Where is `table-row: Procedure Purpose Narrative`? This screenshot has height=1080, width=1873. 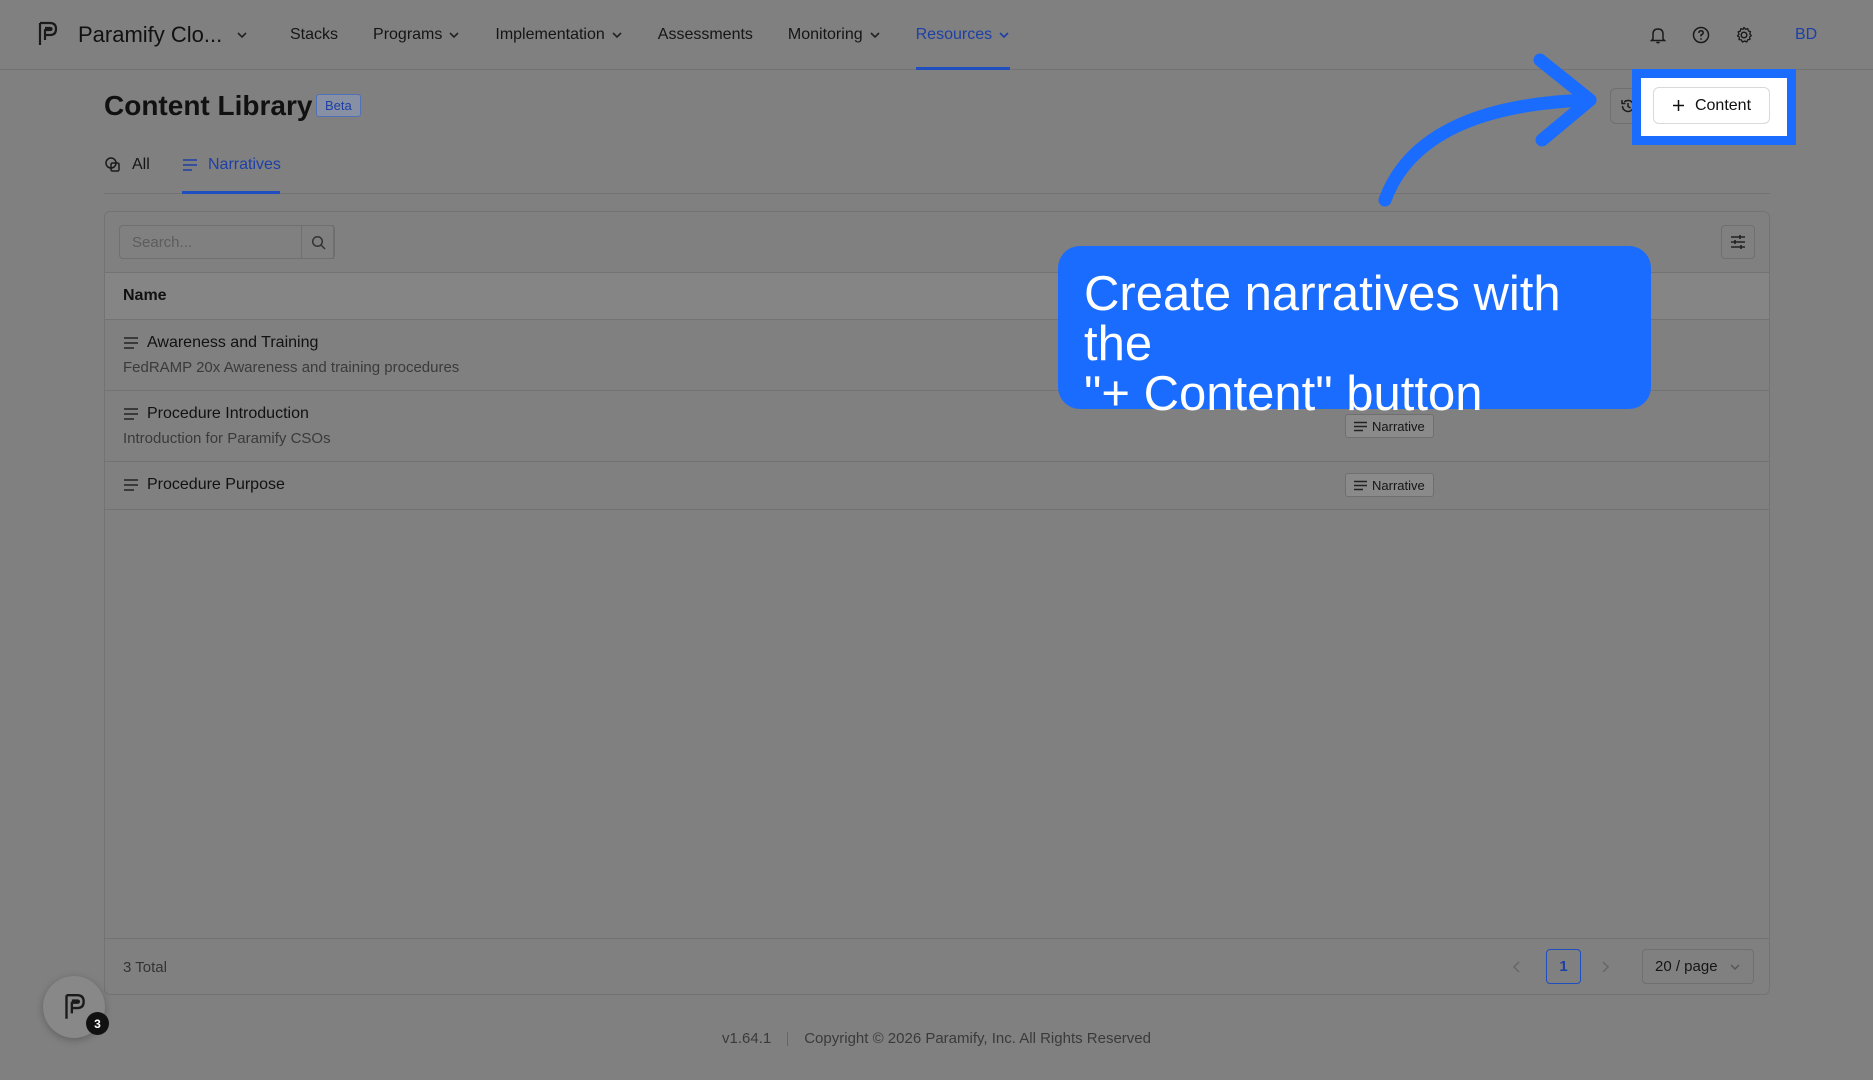
table-row: Procedure Purpose Narrative is located at coordinates (937, 486).